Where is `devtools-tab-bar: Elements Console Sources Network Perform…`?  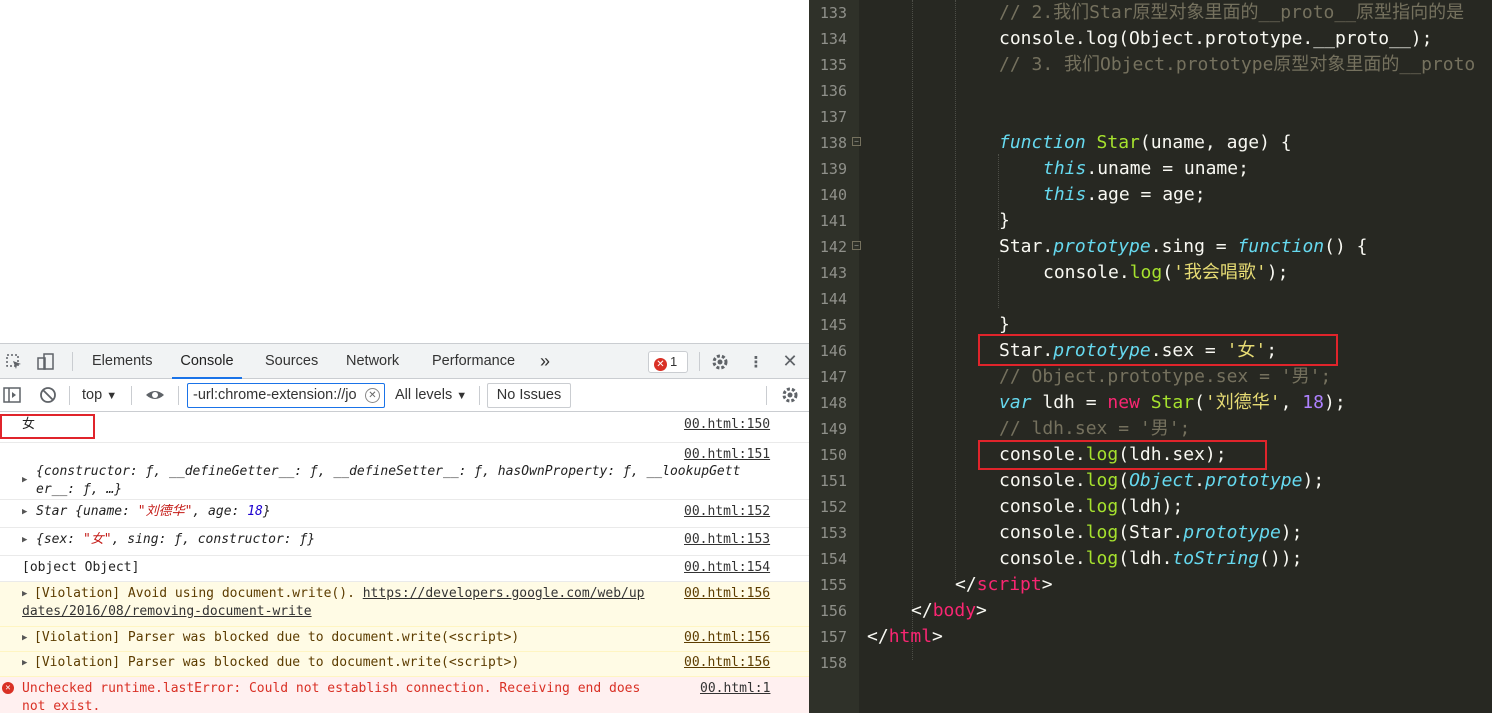
devtools-tab-bar: Elements Console Sources Network Perform… is located at coordinates (404, 361).